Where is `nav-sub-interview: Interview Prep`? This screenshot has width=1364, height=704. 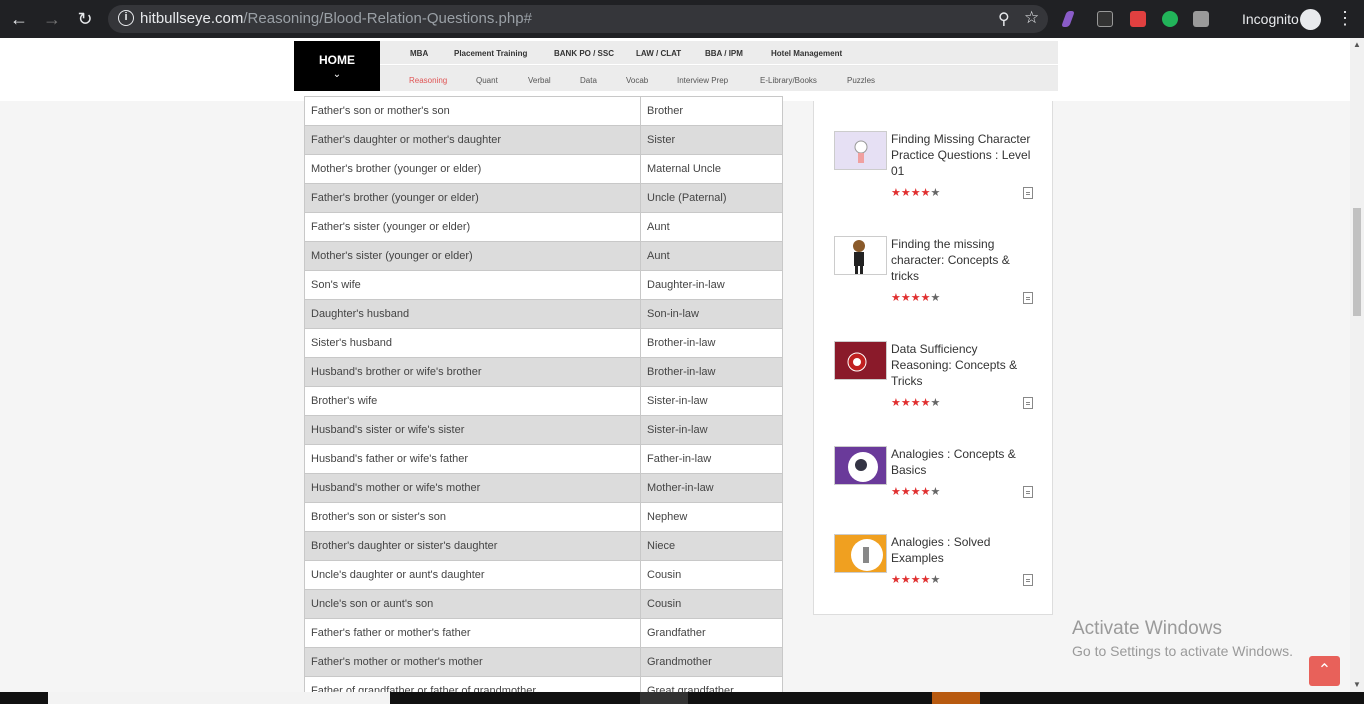
nav-sub-interview: Interview Prep is located at coordinates (702, 80).